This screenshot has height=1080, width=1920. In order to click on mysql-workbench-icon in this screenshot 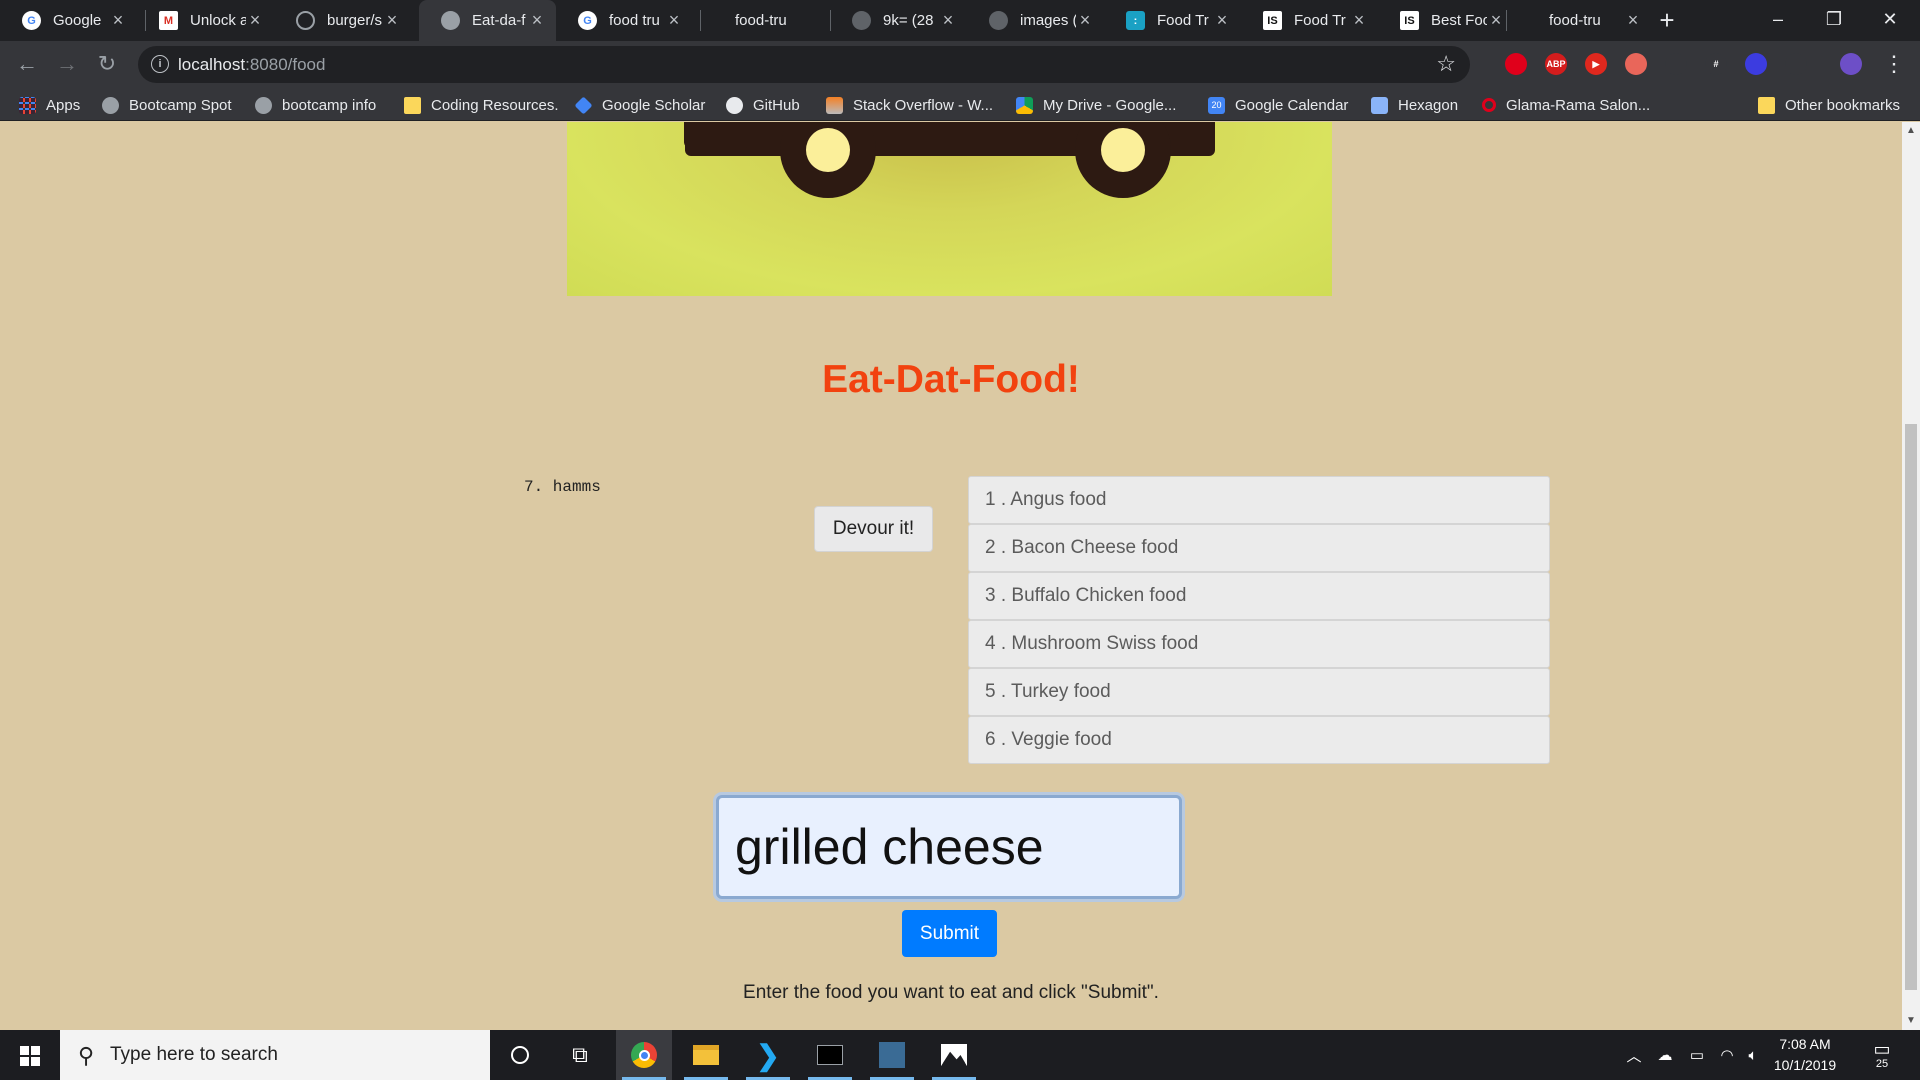, I will do `click(892, 1055)`.